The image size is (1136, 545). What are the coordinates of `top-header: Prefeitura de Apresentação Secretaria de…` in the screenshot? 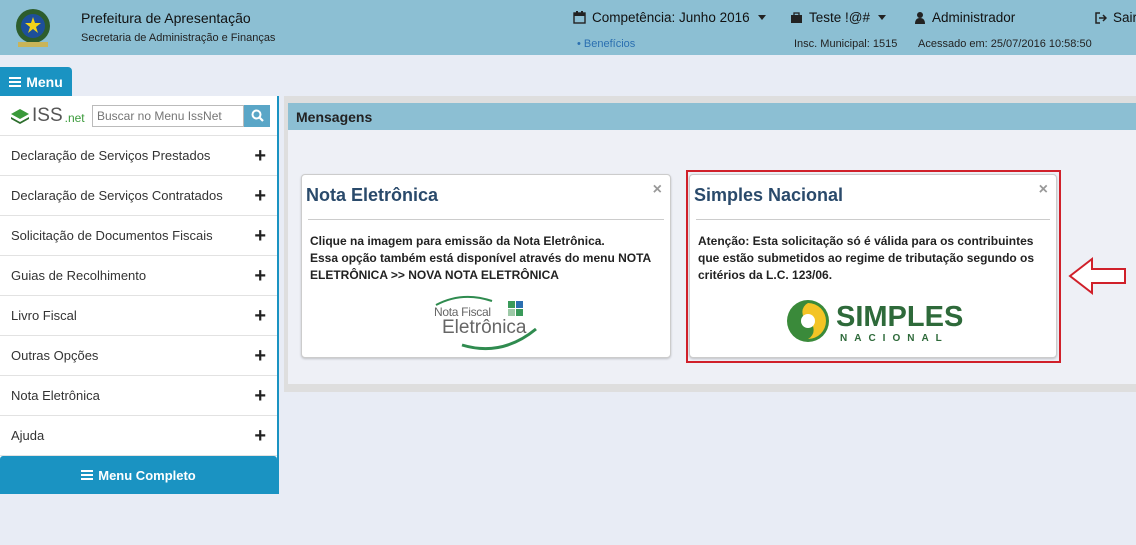 It's located at (568, 27).